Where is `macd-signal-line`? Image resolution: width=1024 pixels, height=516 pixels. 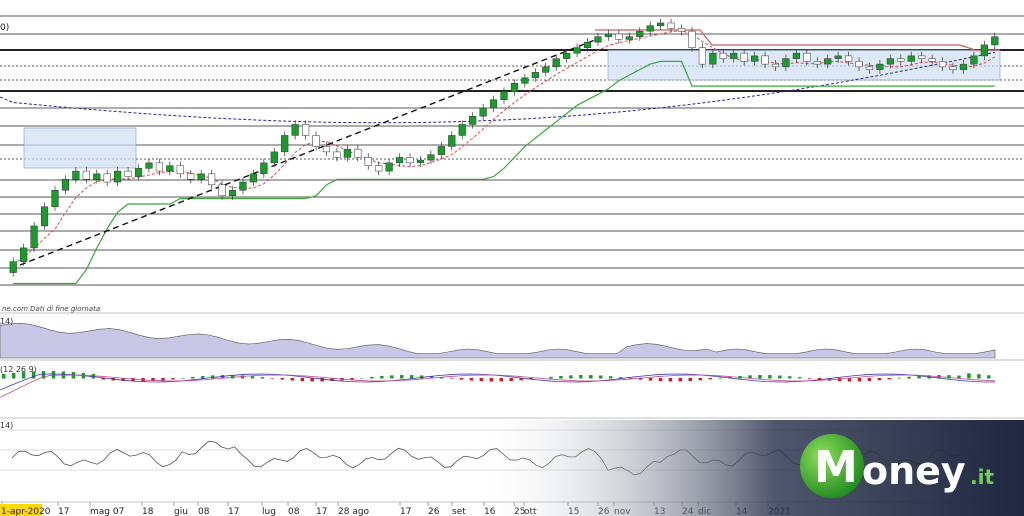 macd-signal-line is located at coordinates (498, 386).